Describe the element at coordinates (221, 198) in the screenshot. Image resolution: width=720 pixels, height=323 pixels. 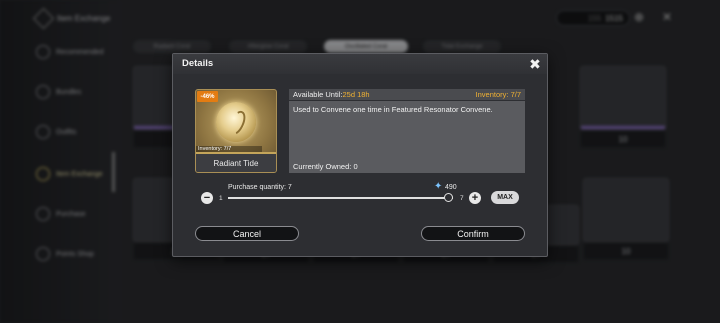
I see `slider-min-label: 1` at that location.